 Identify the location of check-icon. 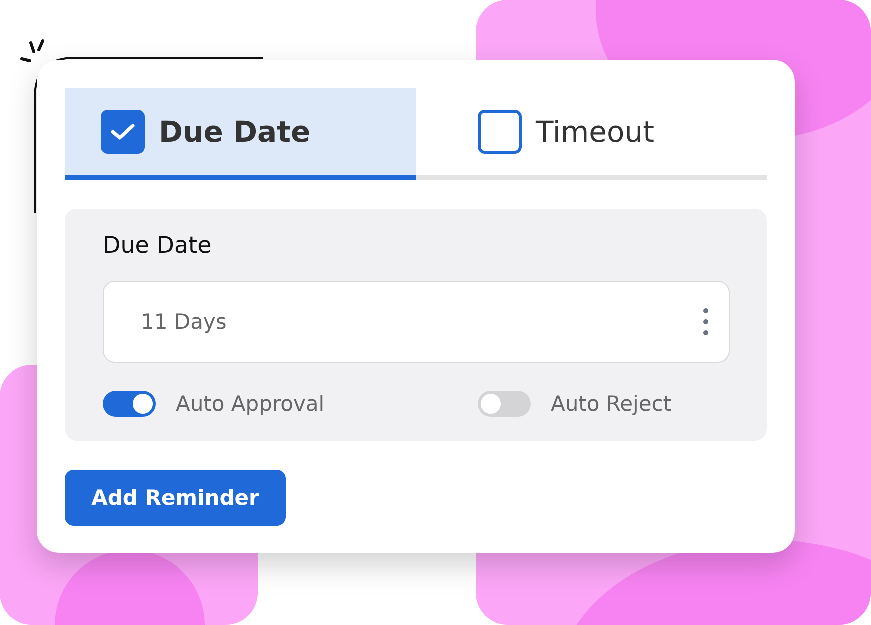
(123, 132).